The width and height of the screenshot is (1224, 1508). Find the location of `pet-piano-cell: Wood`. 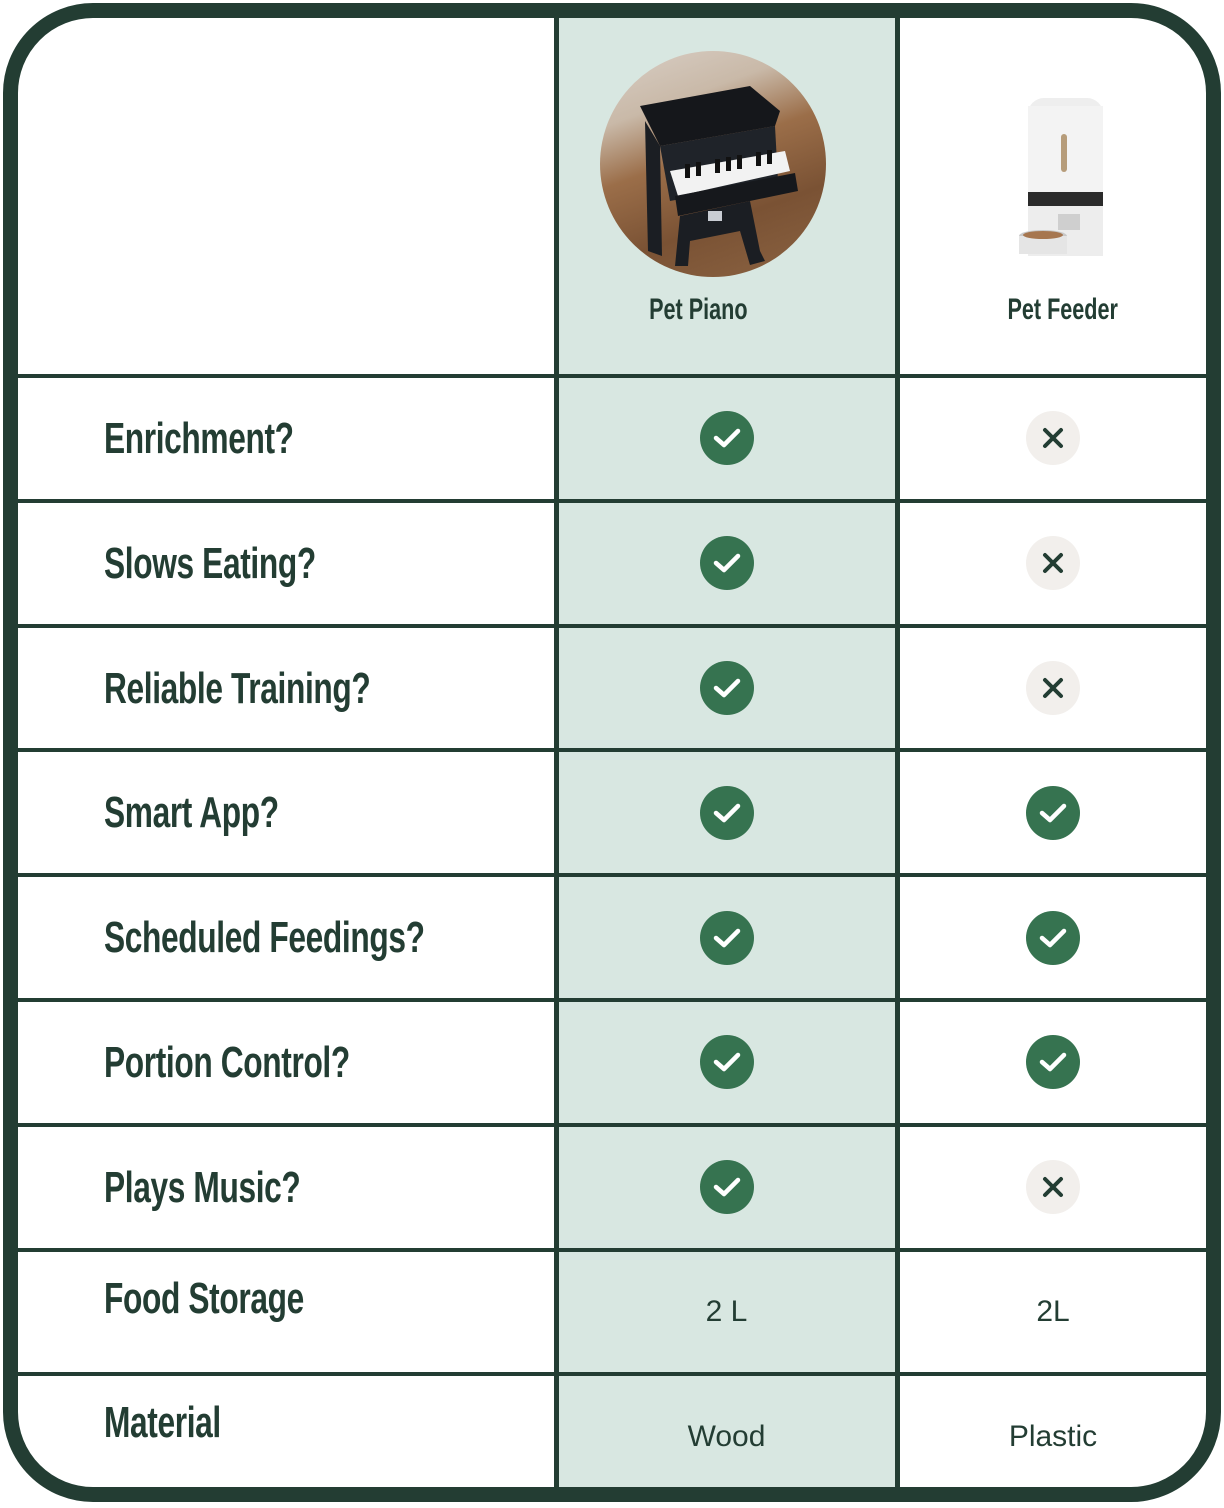

pet-piano-cell: Wood is located at coordinates (726, 1431).